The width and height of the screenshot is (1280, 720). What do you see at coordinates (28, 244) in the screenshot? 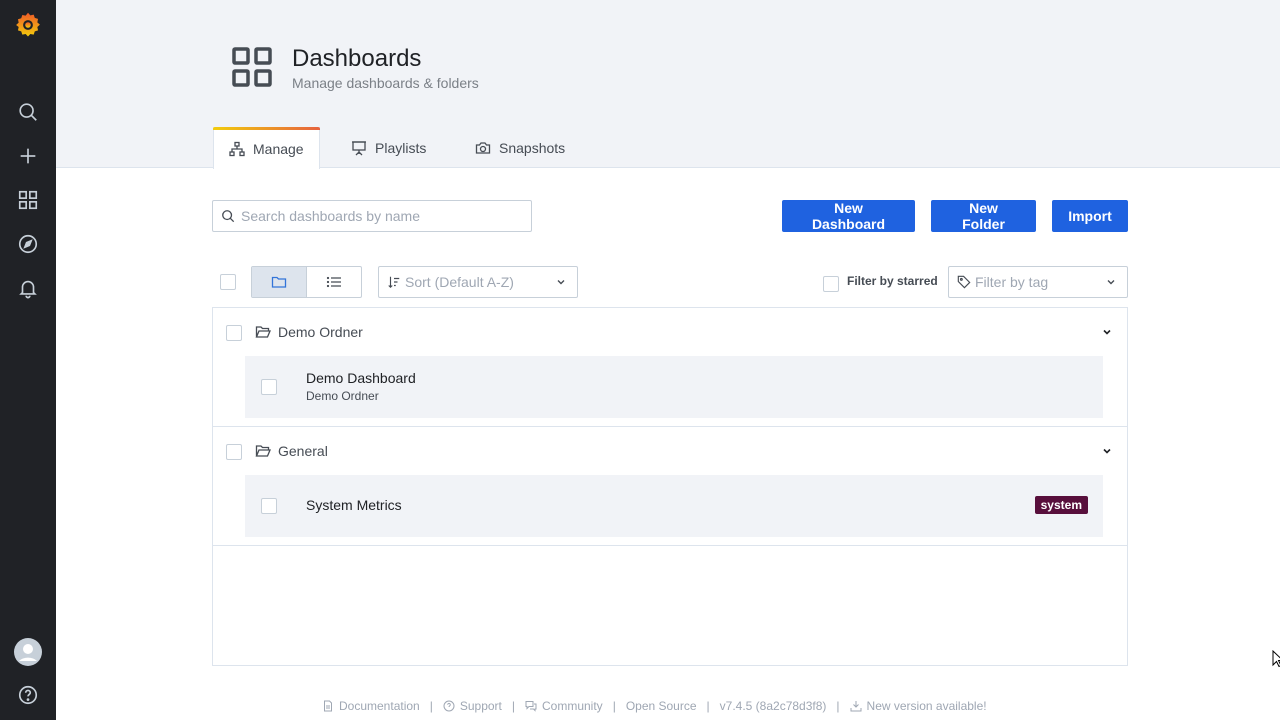
I see `compass-icon` at bounding box center [28, 244].